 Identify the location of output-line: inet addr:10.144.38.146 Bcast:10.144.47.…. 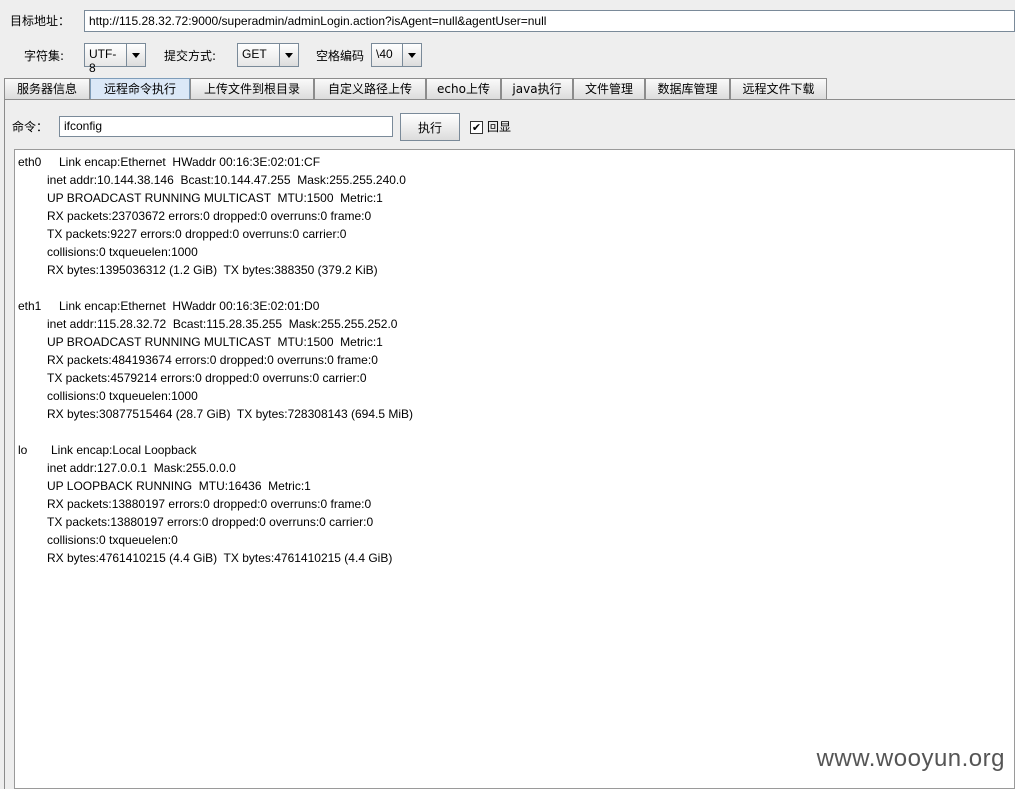
(226, 180).